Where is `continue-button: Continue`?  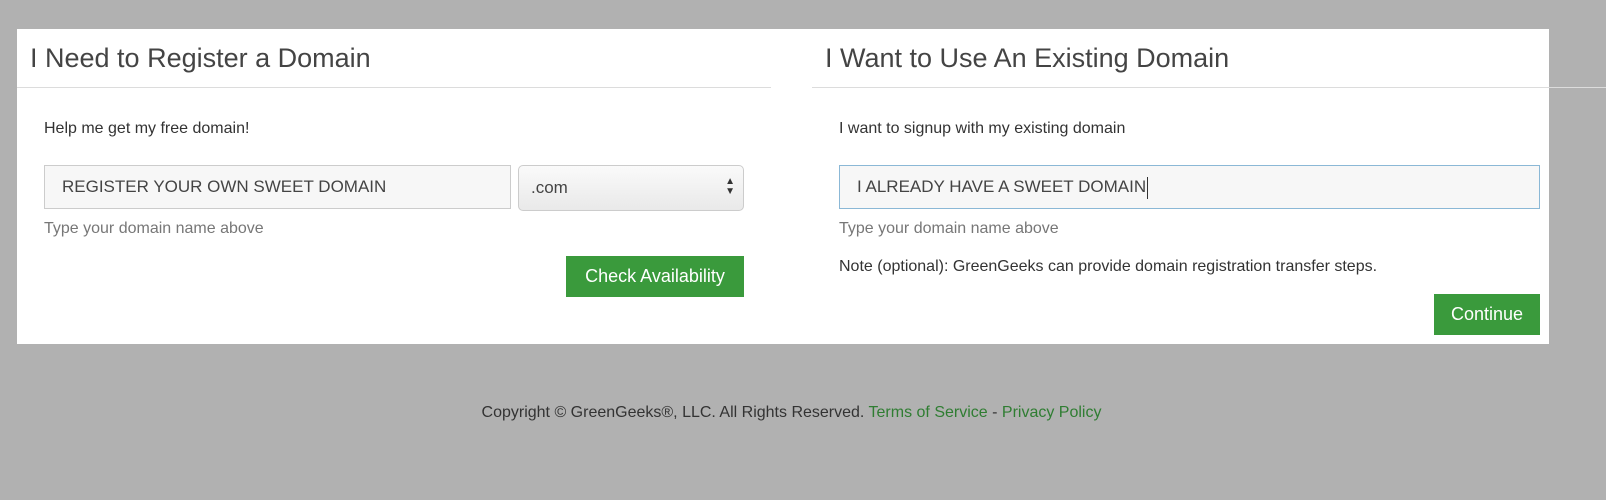
continue-button: Continue is located at coordinates (1487, 314).